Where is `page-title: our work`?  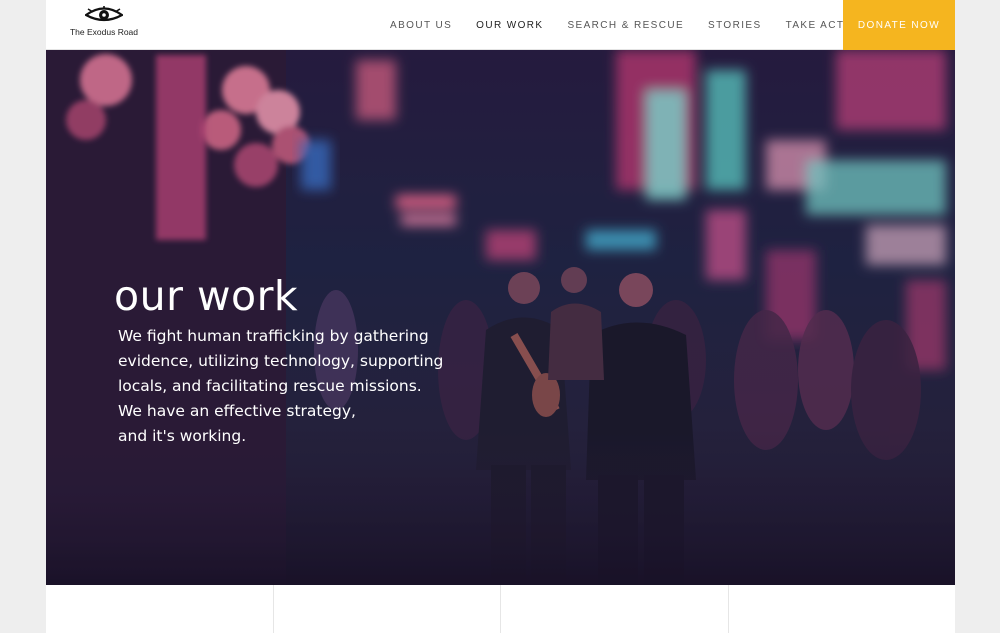
page-title: our work is located at coordinates (206, 296).